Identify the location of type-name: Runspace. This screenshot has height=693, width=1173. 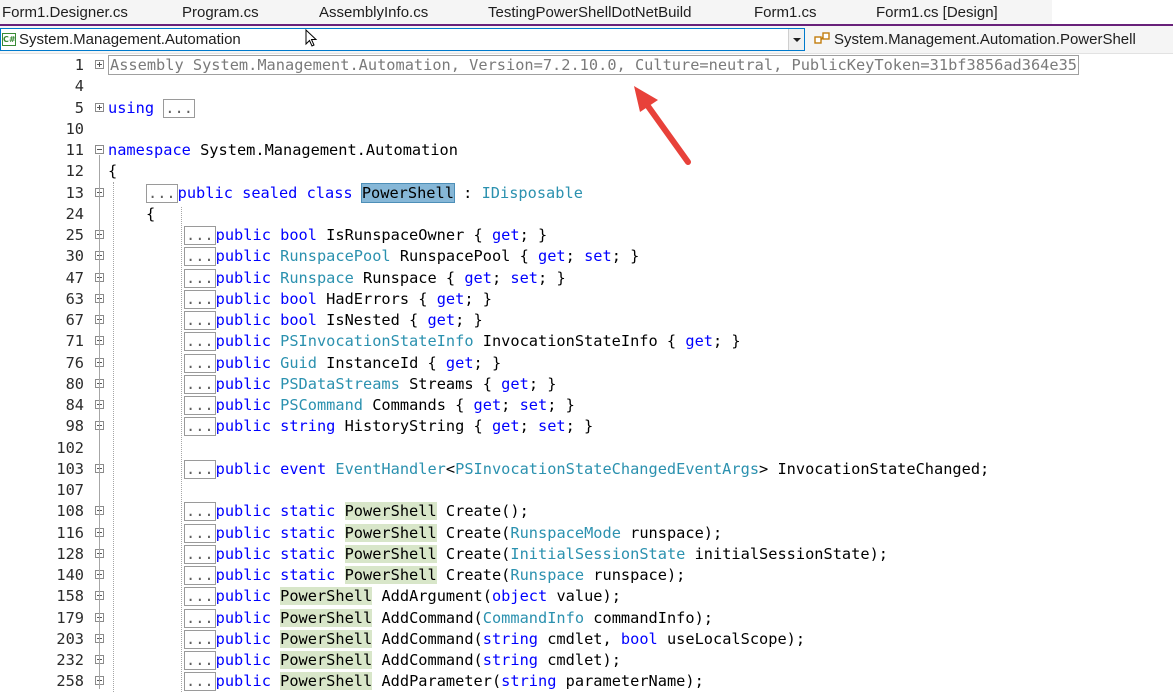
(547, 575).